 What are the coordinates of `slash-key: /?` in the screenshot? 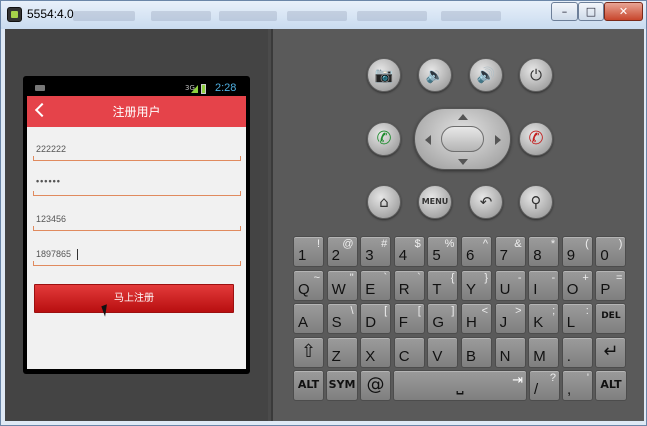 It's located at (544, 385).